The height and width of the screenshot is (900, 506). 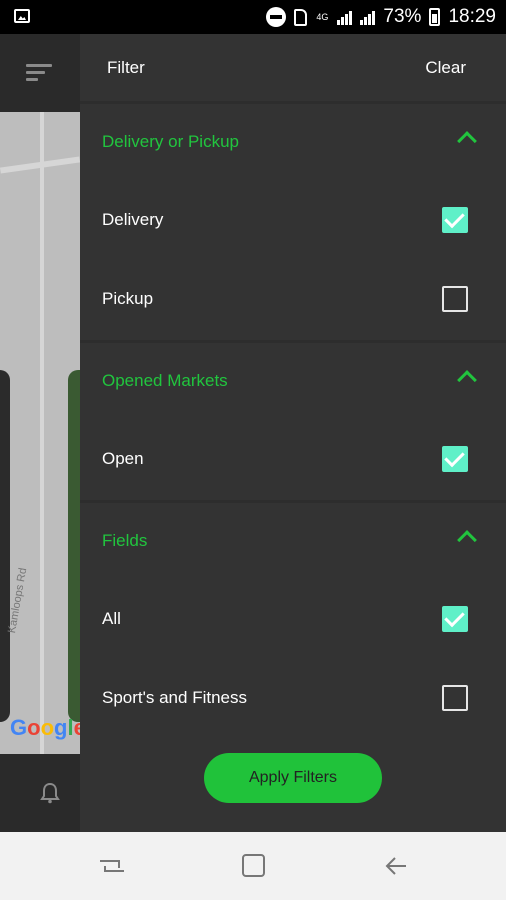 What do you see at coordinates (123, 458) in the screenshot?
I see `option-label: Open` at bounding box center [123, 458].